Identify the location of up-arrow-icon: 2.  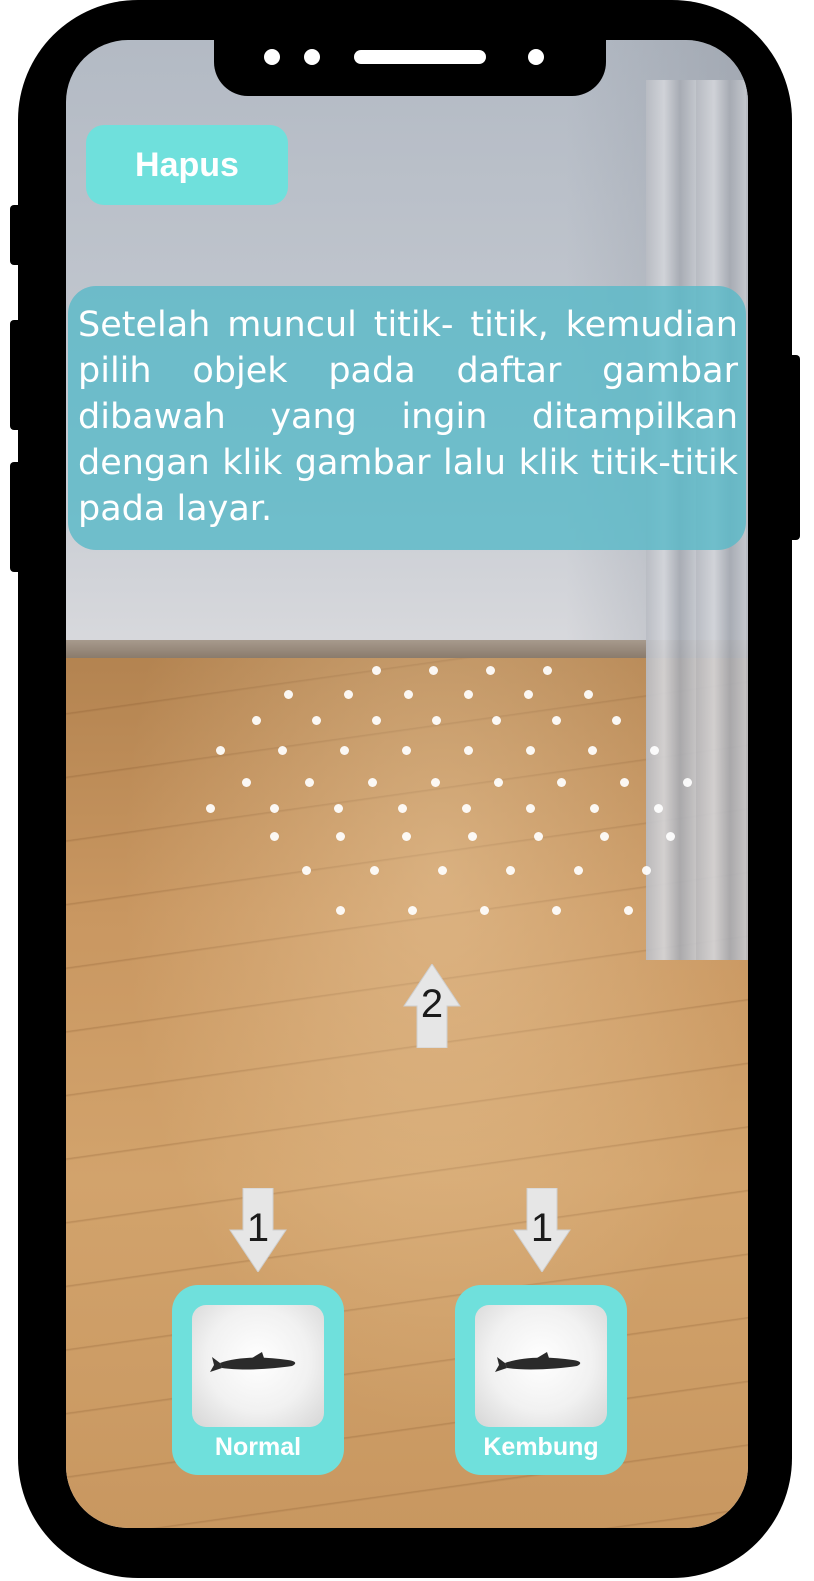
(432, 1006).